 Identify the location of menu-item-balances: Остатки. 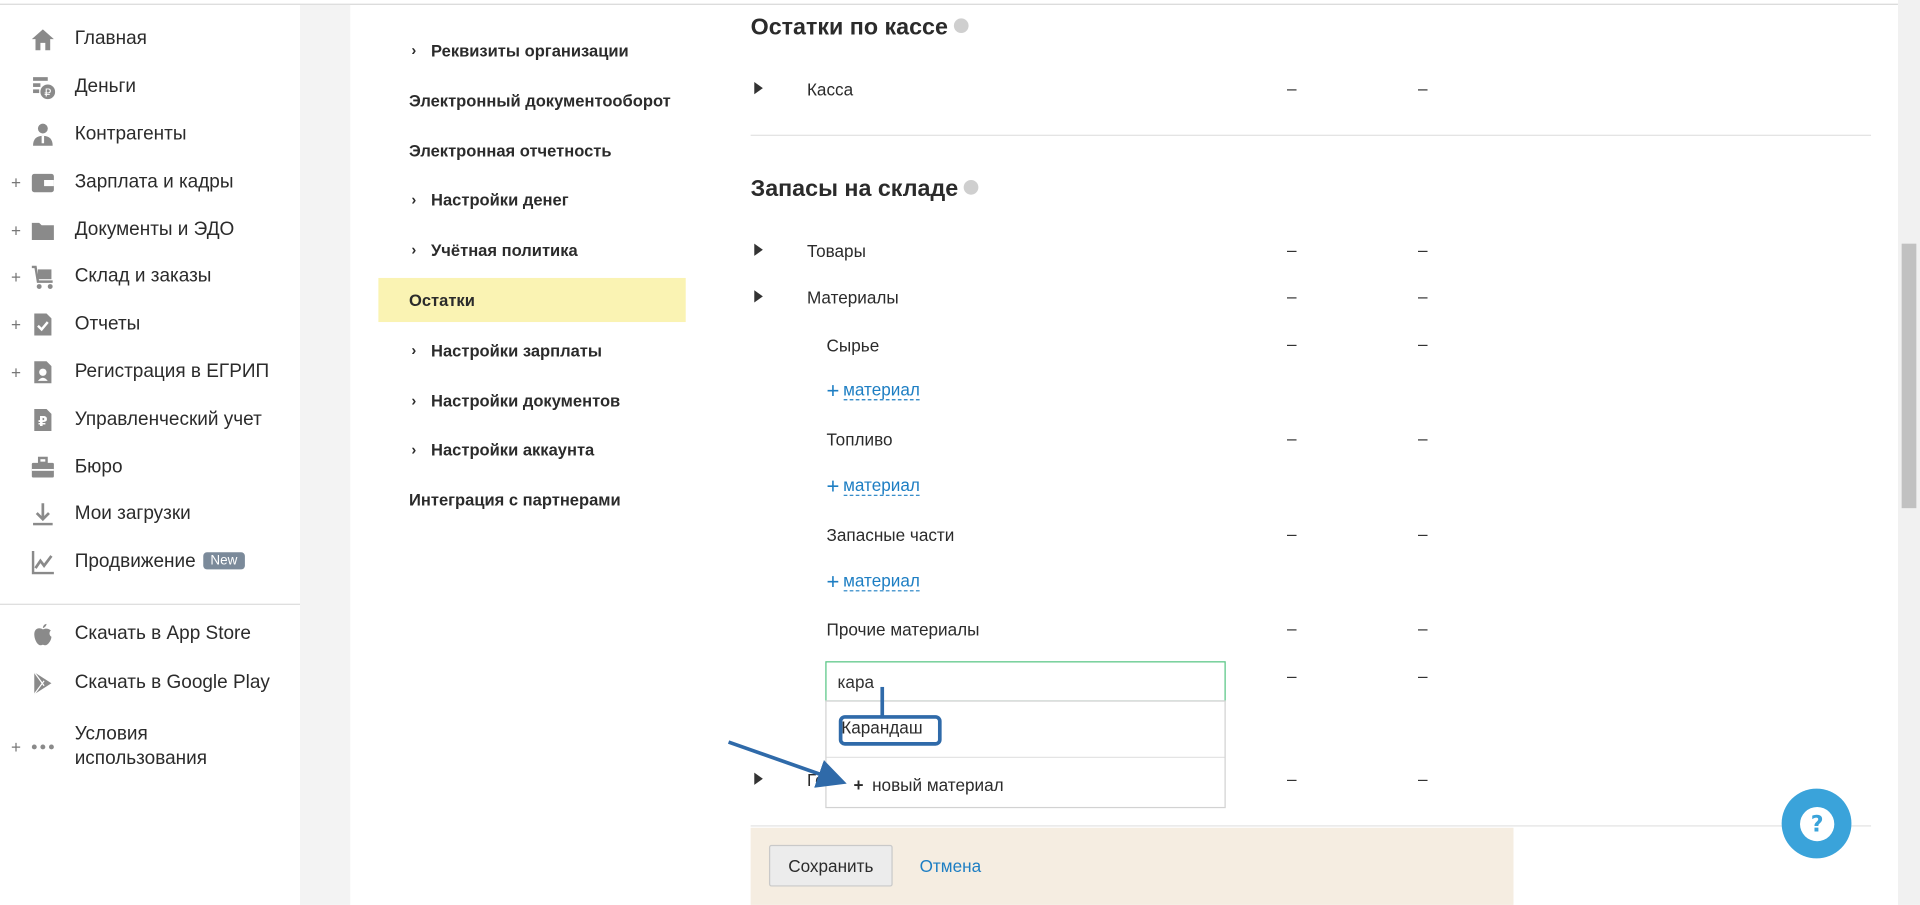
(532, 300).